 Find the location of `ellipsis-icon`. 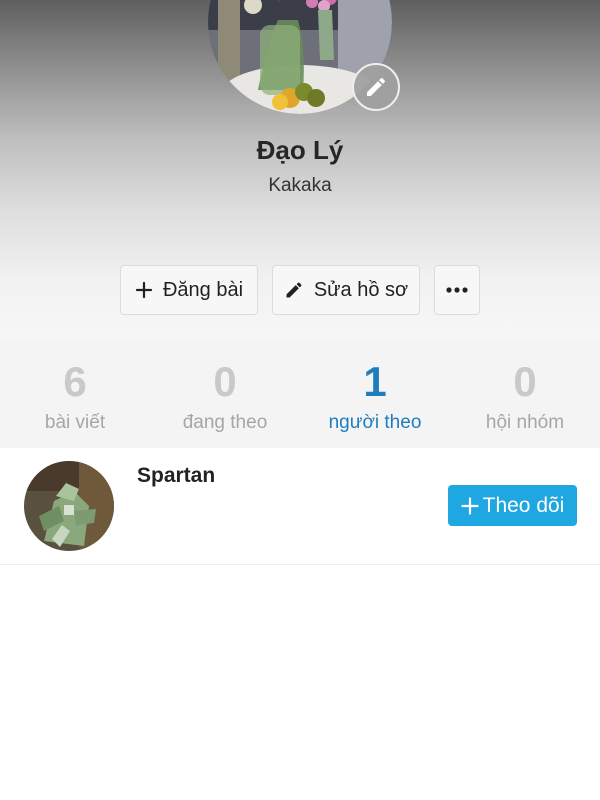

ellipsis-icon is located at coordinates (457, 290).